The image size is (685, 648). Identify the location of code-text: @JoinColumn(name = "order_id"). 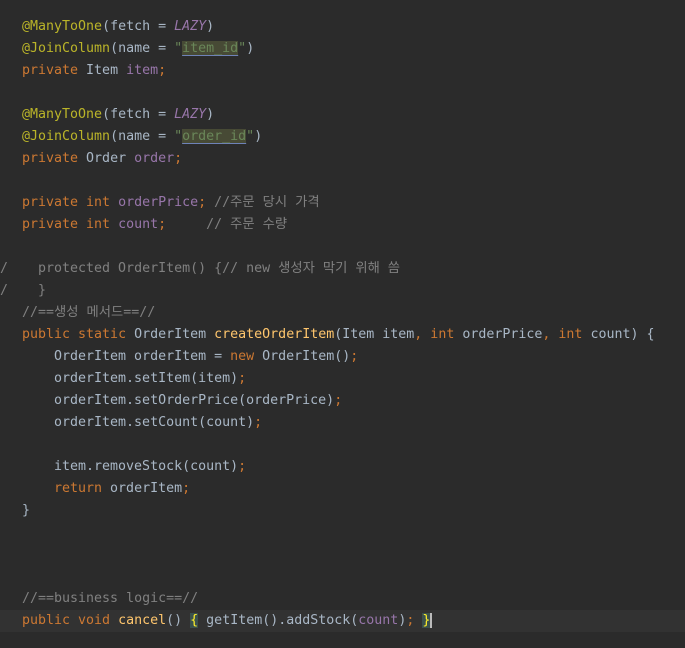
(142, 137).